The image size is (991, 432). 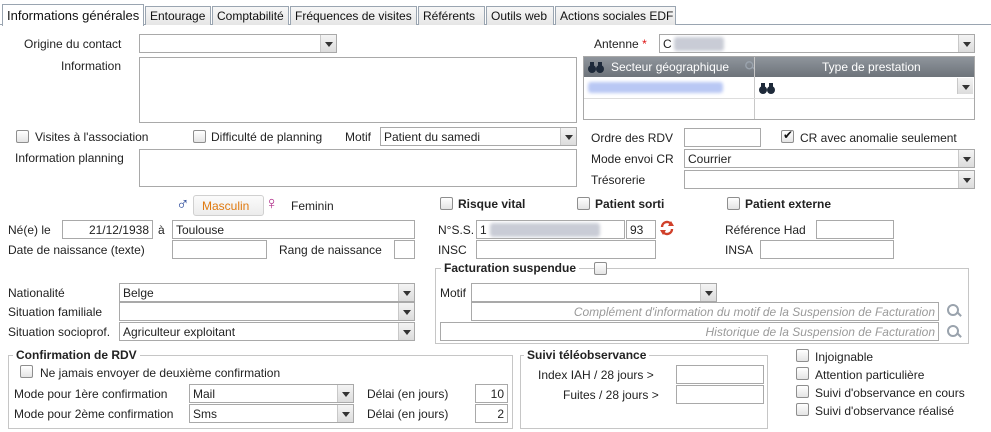 I want to click on suivi-observance-en-cours-label: Suivi d'observance en cours, so click(x=890, y=393).